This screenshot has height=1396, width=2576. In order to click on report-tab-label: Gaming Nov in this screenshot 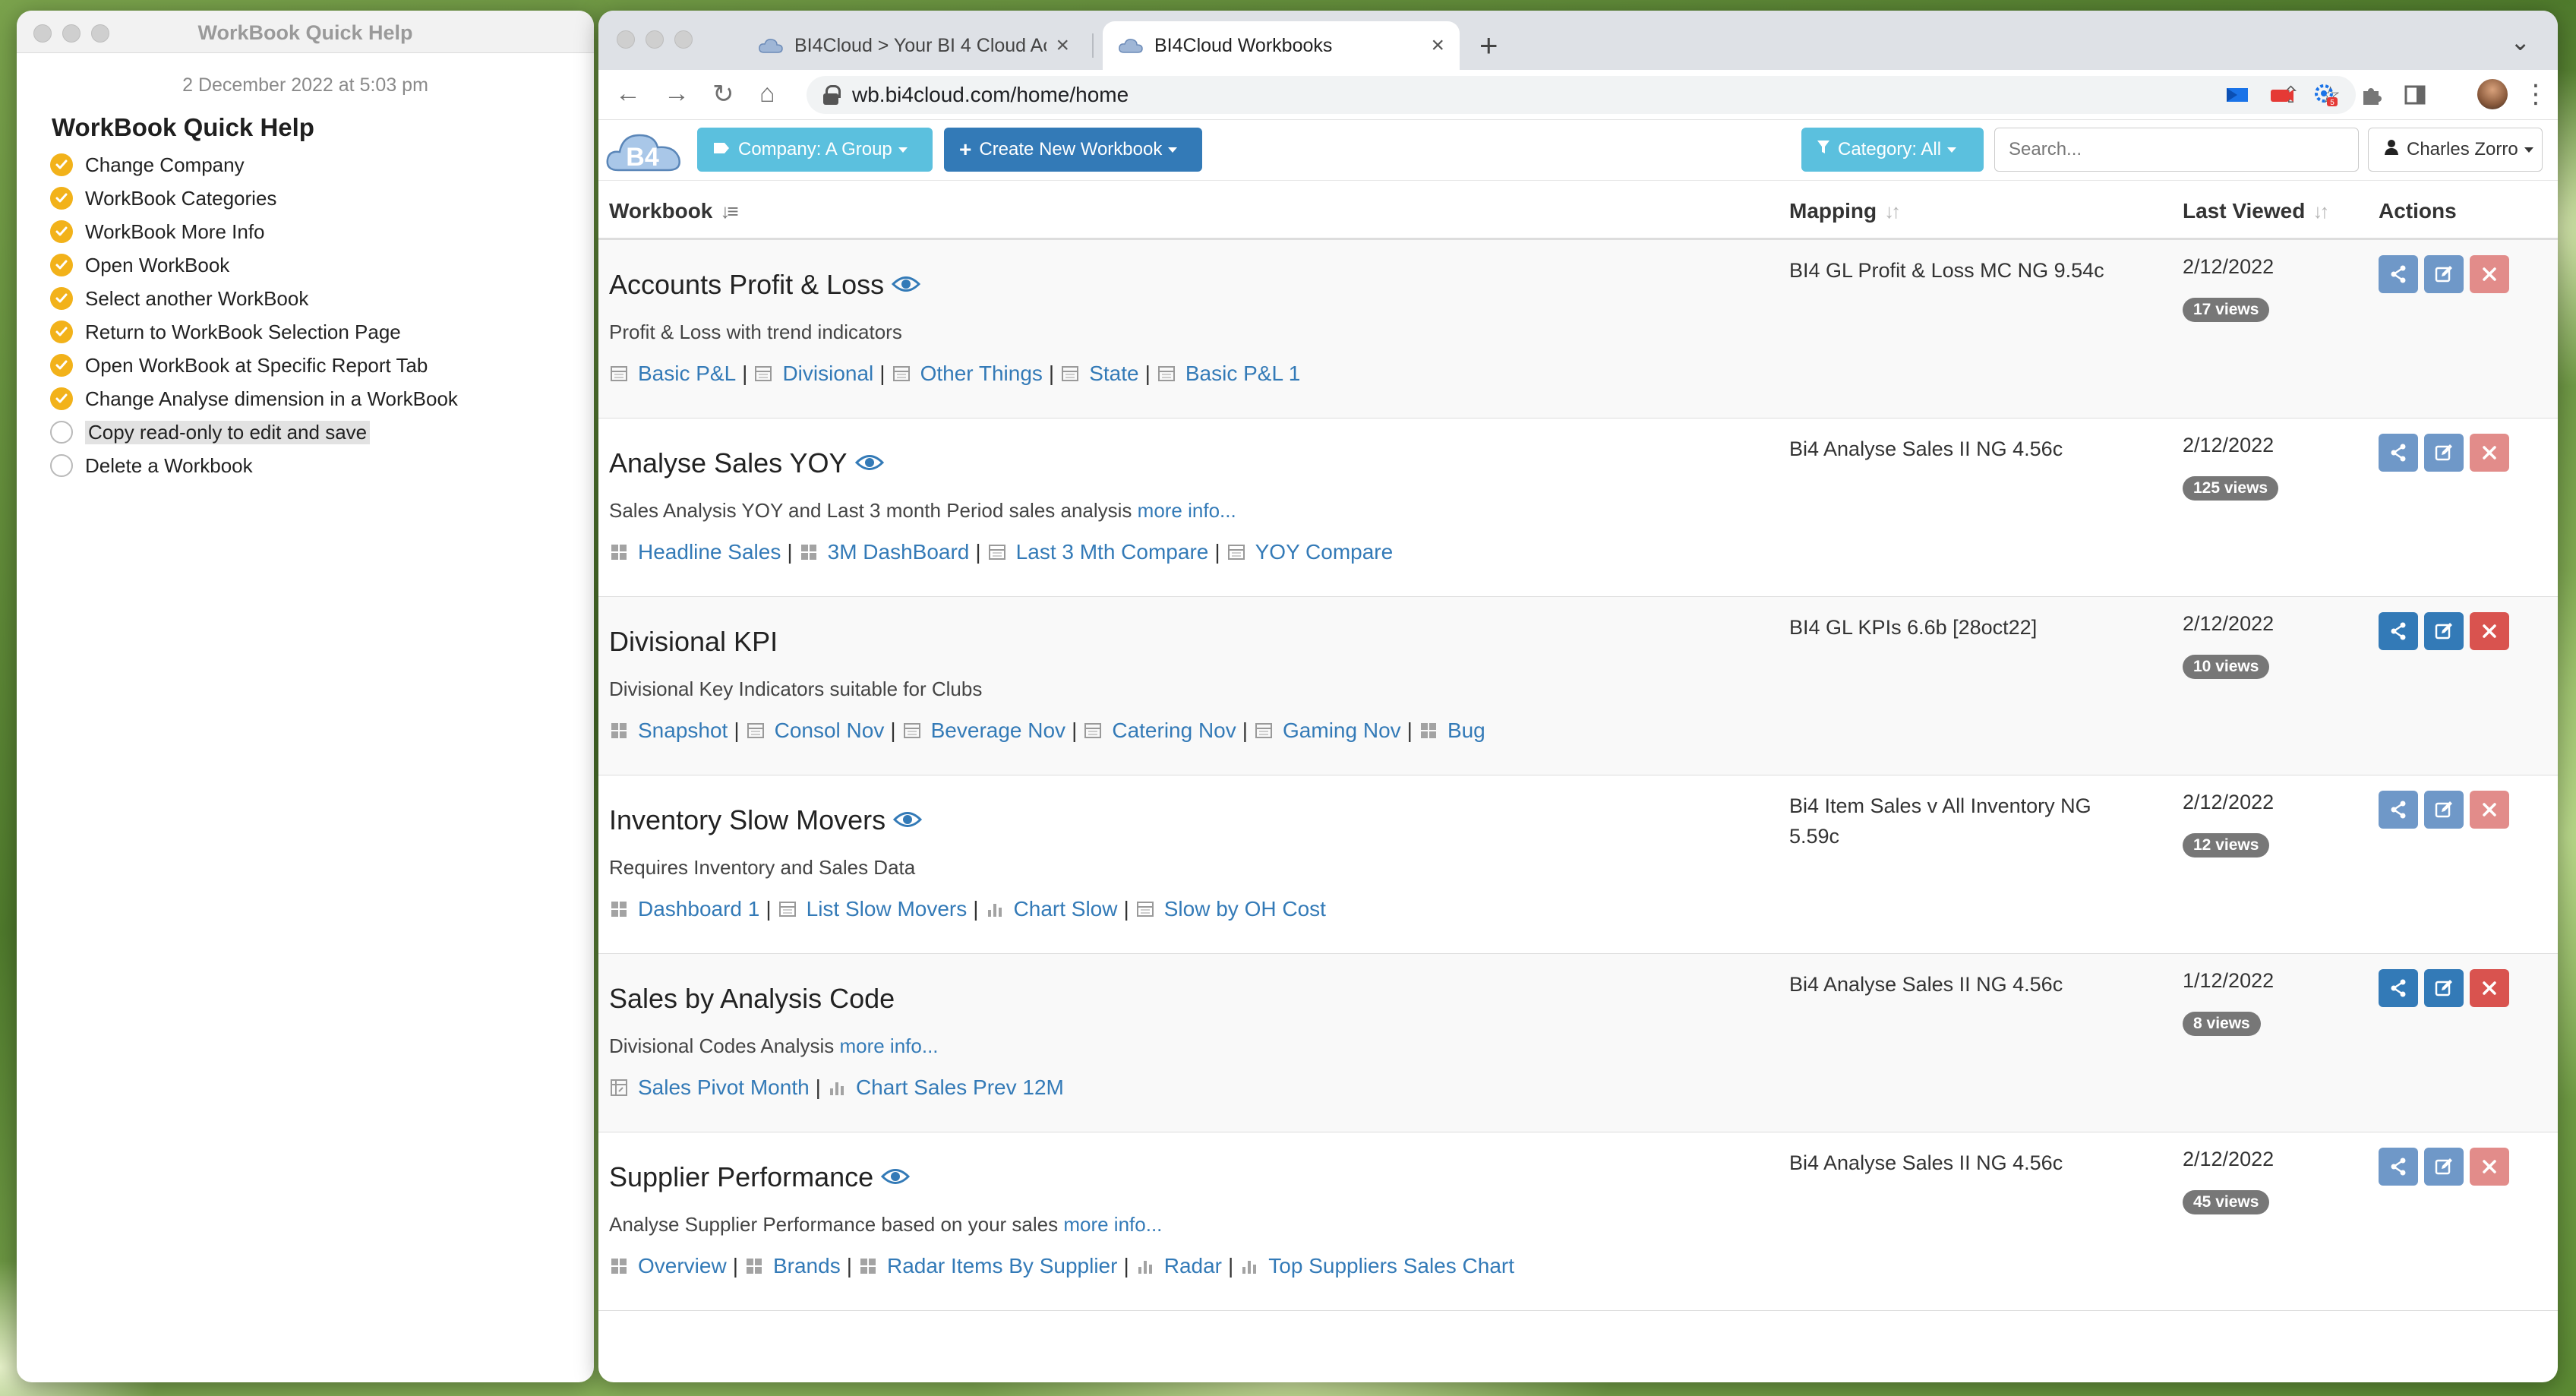, I will do `click(1342, 731)`.